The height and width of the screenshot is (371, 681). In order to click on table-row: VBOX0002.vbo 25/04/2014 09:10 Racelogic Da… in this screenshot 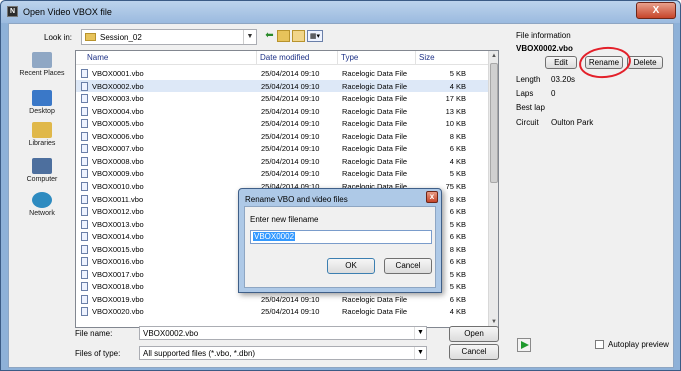, I will do `click(283, 86)`.